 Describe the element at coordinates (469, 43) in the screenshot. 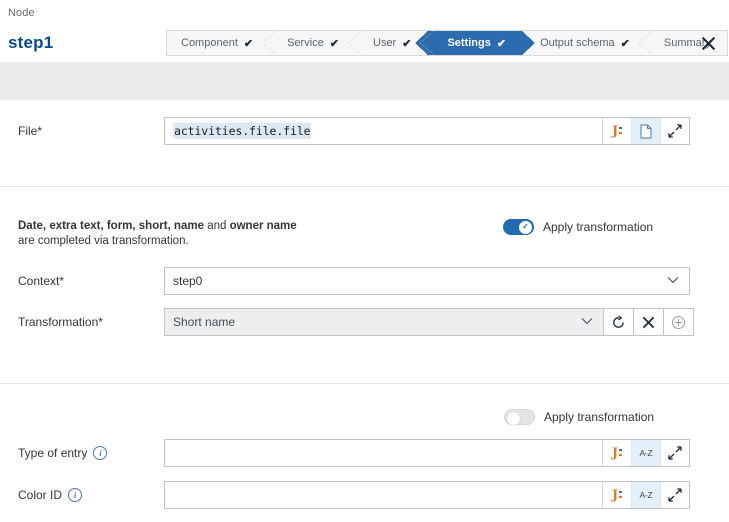

I see `wizard-step-label: Settings` at that location.